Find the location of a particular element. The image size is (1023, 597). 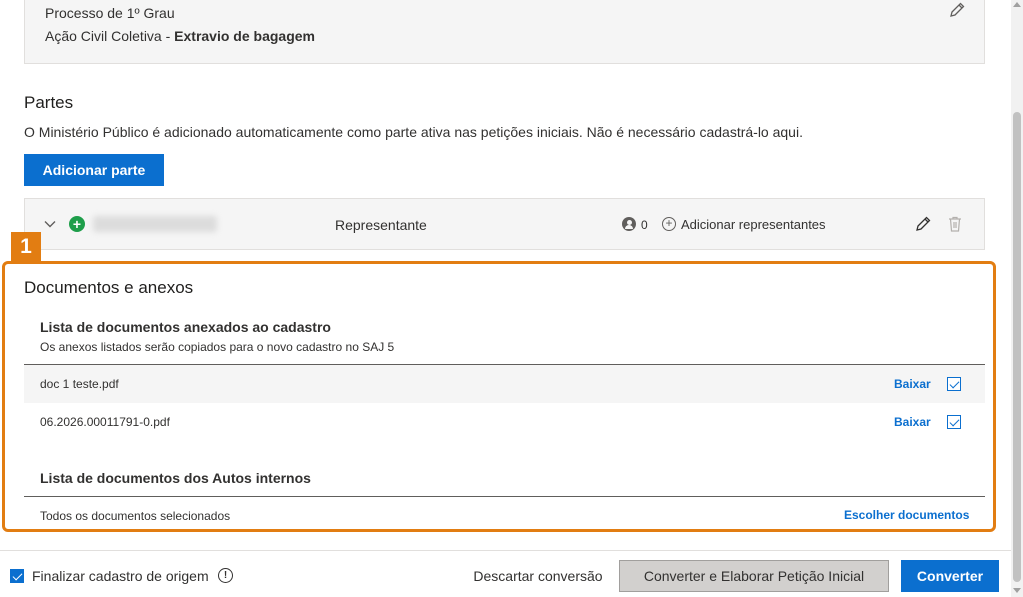

process-action-type: Ação Civil Coletiva - is located at coordinates (110, 36).